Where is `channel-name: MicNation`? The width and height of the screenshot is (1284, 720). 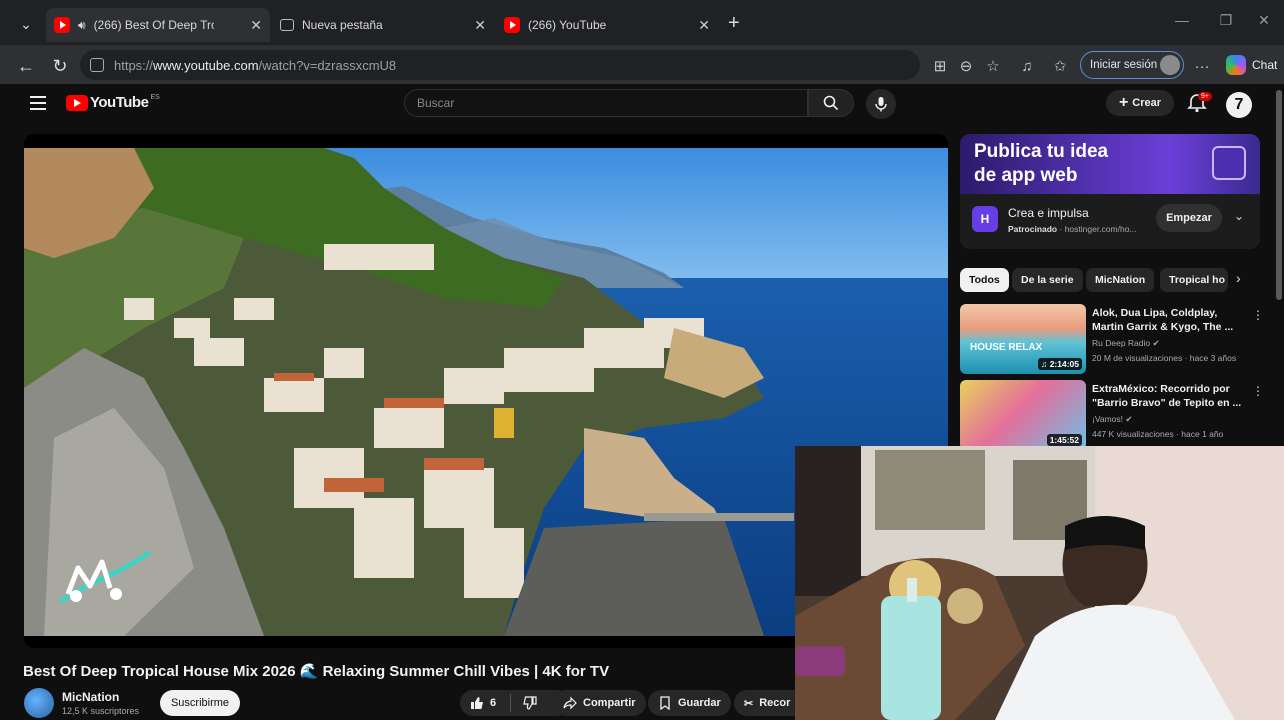
channel-name: MicNation is located at coordinates (90, 697).